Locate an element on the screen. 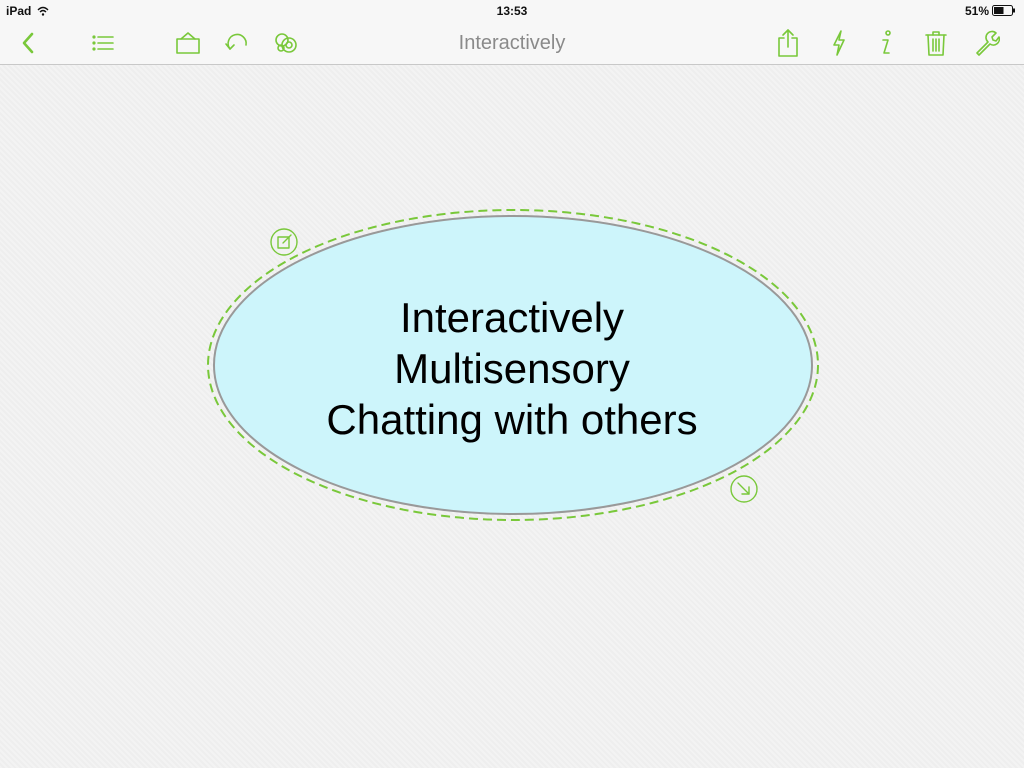  status-time: 13:53 is located at coordinates (512, 11).